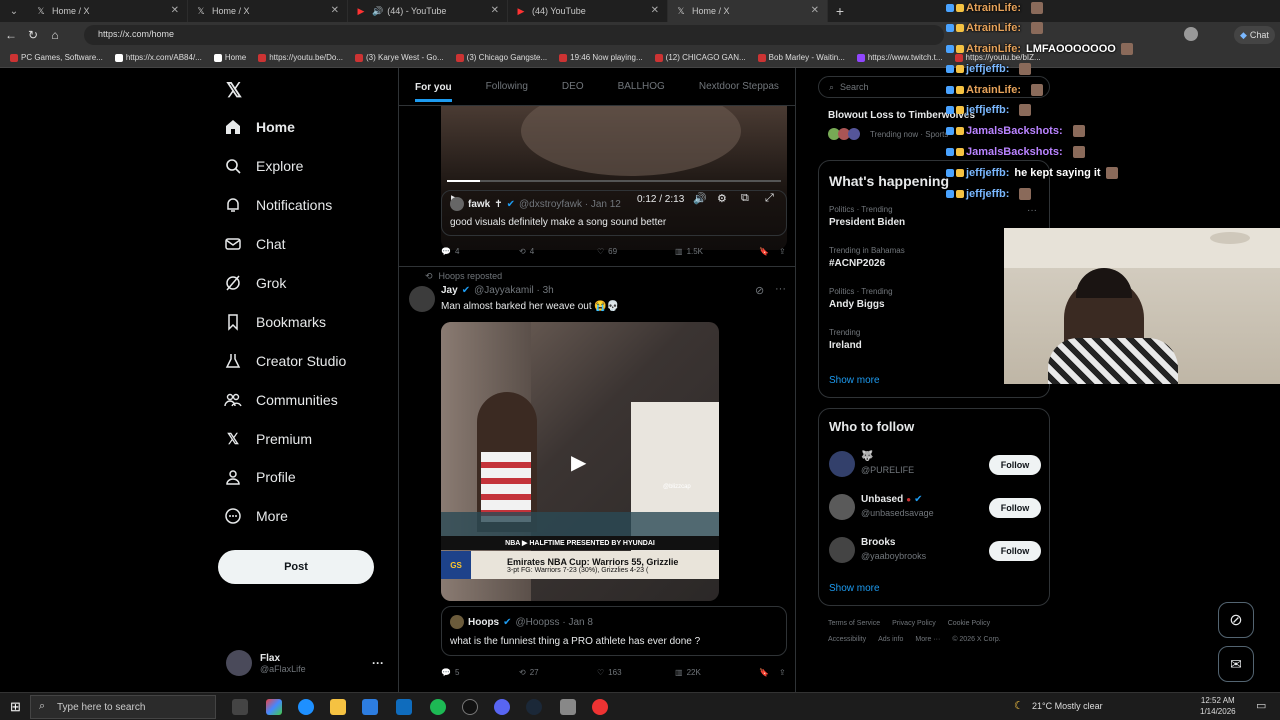 The height and width of the screenshot is (720, 1280). I want to click on tab-nextdoor-steppas: Nextdoor Steppas, so click(739, 86).